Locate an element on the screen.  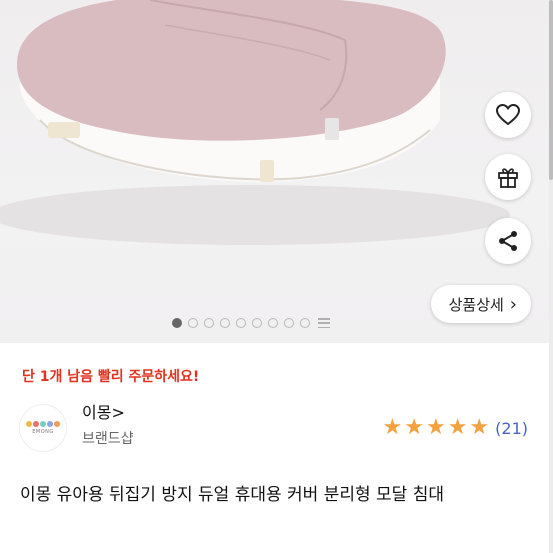
review-count: (21) is located at coordinates (511, 428).